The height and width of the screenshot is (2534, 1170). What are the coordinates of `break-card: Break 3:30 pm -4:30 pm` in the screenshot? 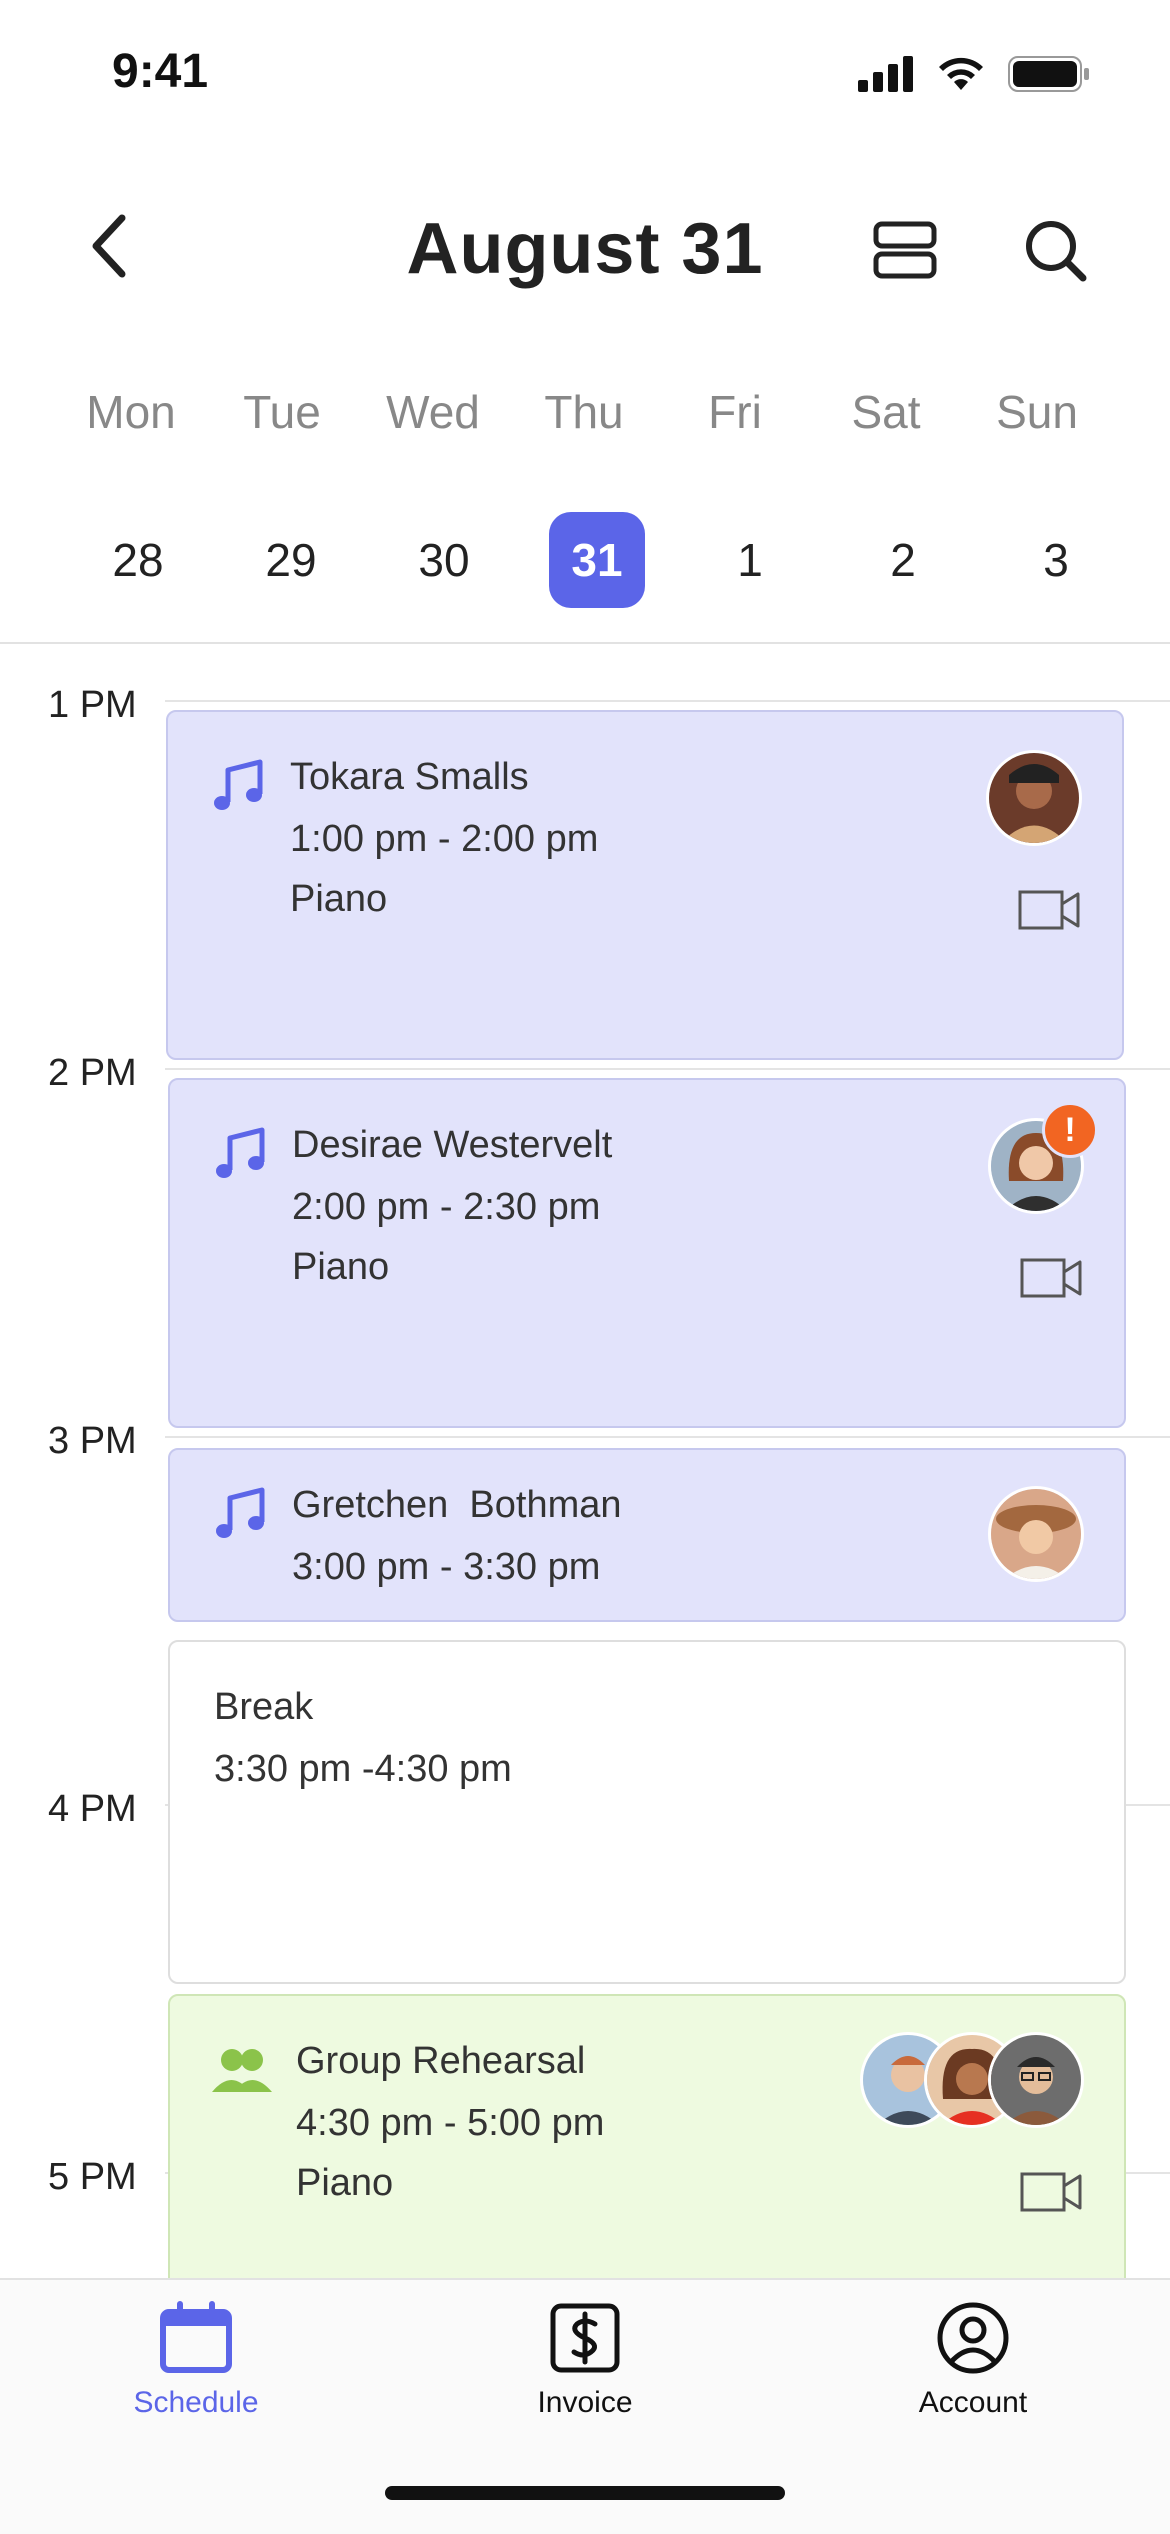 It's located at (647, 1812).